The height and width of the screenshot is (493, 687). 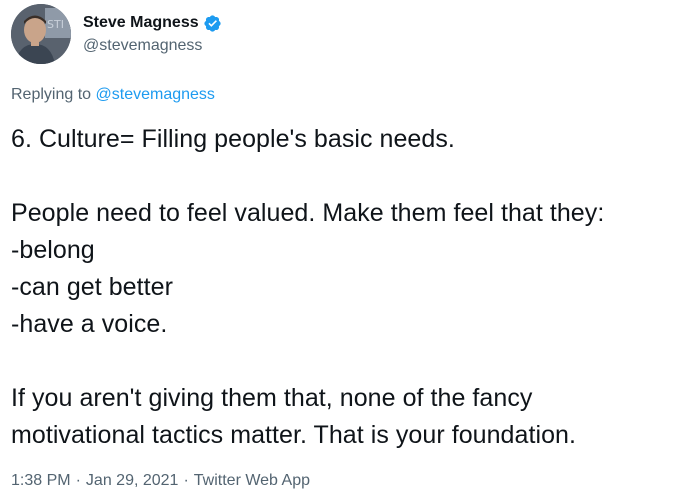 I want to click on name-row: Steve Magness, so click(x=152, y=23).